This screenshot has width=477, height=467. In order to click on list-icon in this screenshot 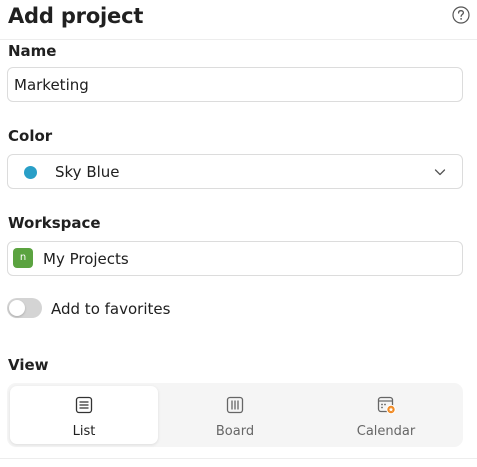, I will do `click(84, 405)`.